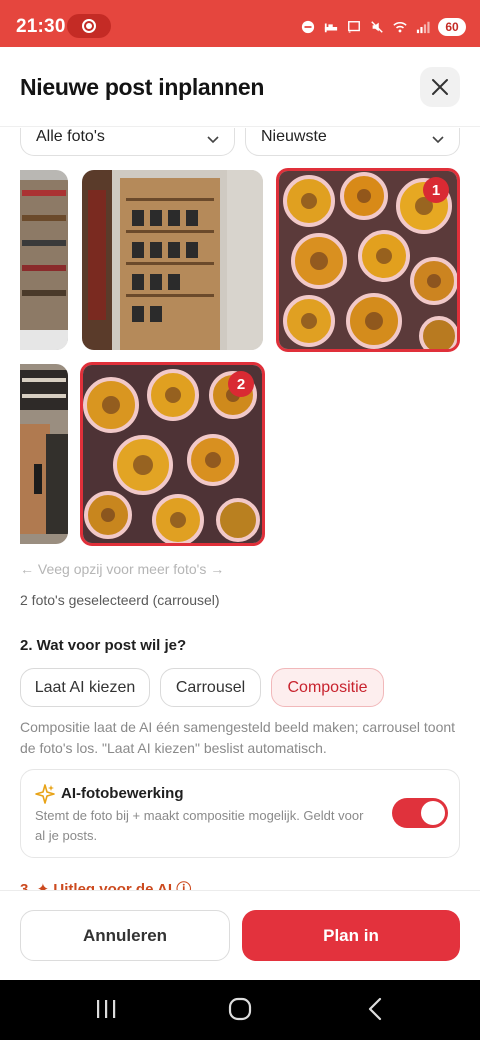 This screenshot has height=1040, width=480. I want to click on close-icon, so click(440, 87).